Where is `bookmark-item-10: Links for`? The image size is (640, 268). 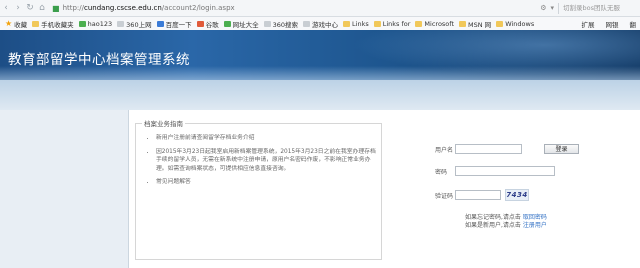 bookmark-item-10: Links for is located at coordinates (392, 23).